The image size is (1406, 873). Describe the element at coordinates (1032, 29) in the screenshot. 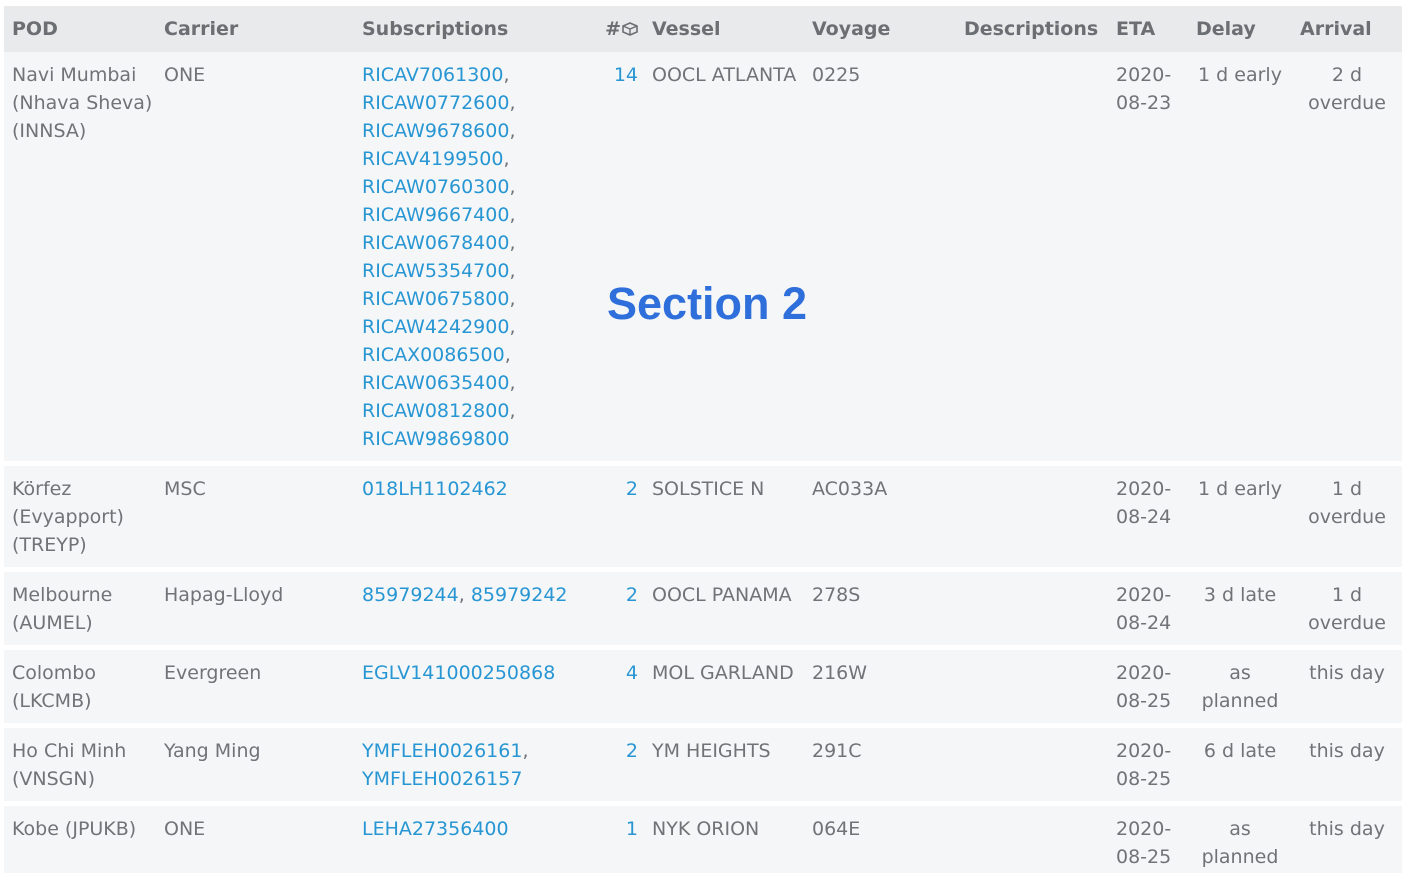

I see `column-header-descriptions: Descriptions` at that location.